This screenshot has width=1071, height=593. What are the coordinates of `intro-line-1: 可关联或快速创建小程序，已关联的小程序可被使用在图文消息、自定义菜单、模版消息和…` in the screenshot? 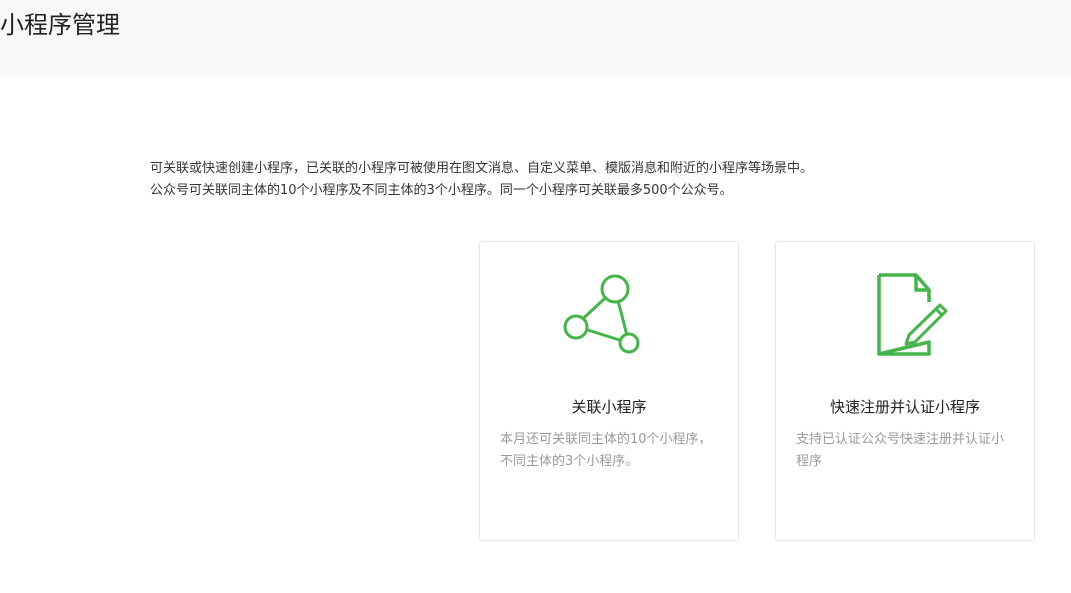 It's located at (482, 168).